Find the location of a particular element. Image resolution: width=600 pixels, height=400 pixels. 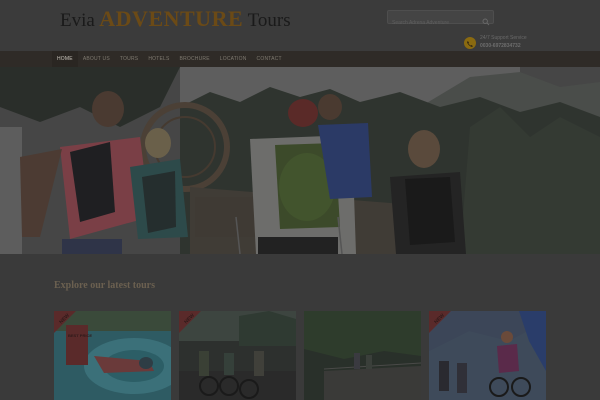

tour-card-image is located at coordinates (362, 355).